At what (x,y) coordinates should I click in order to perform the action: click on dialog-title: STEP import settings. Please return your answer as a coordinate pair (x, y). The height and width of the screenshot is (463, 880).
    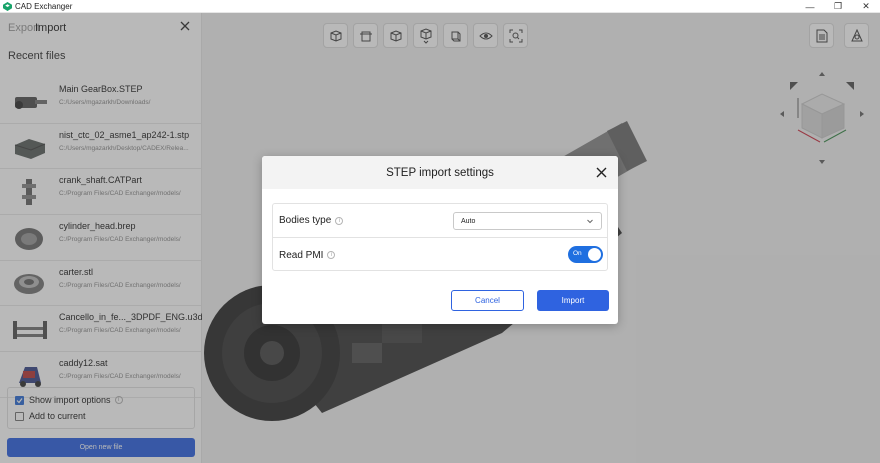
    Looking at the image, I should click on (440, 172).